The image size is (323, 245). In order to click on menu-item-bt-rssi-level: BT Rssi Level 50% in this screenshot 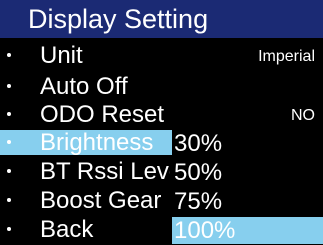, I will do `click(161, 172)`.